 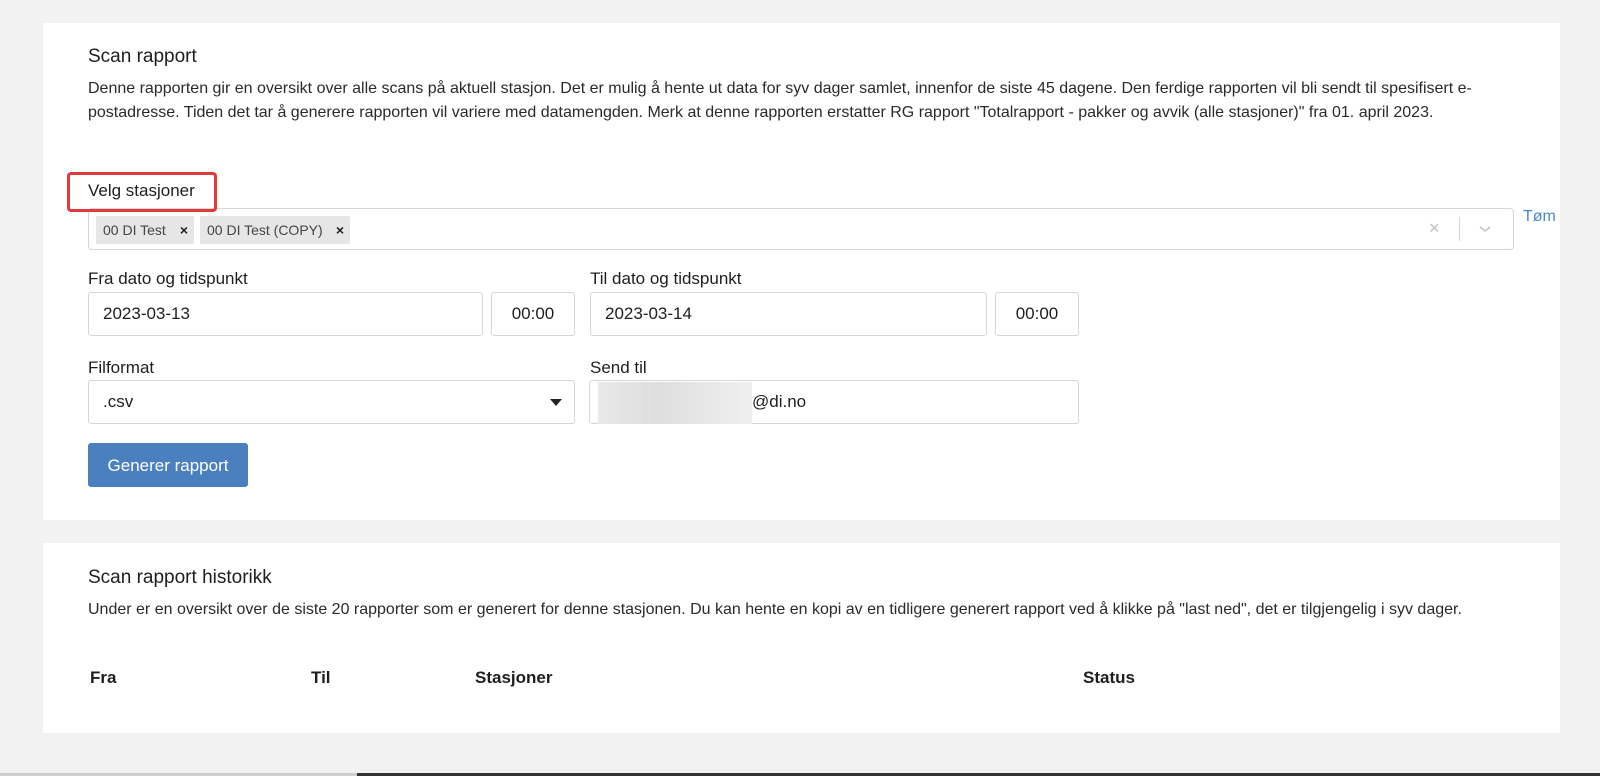 What do you see at coordinates (168, 278) in the screenshot?
I see `from-label: Fra dato og tidspunkt` at bounding box center [168, 278].